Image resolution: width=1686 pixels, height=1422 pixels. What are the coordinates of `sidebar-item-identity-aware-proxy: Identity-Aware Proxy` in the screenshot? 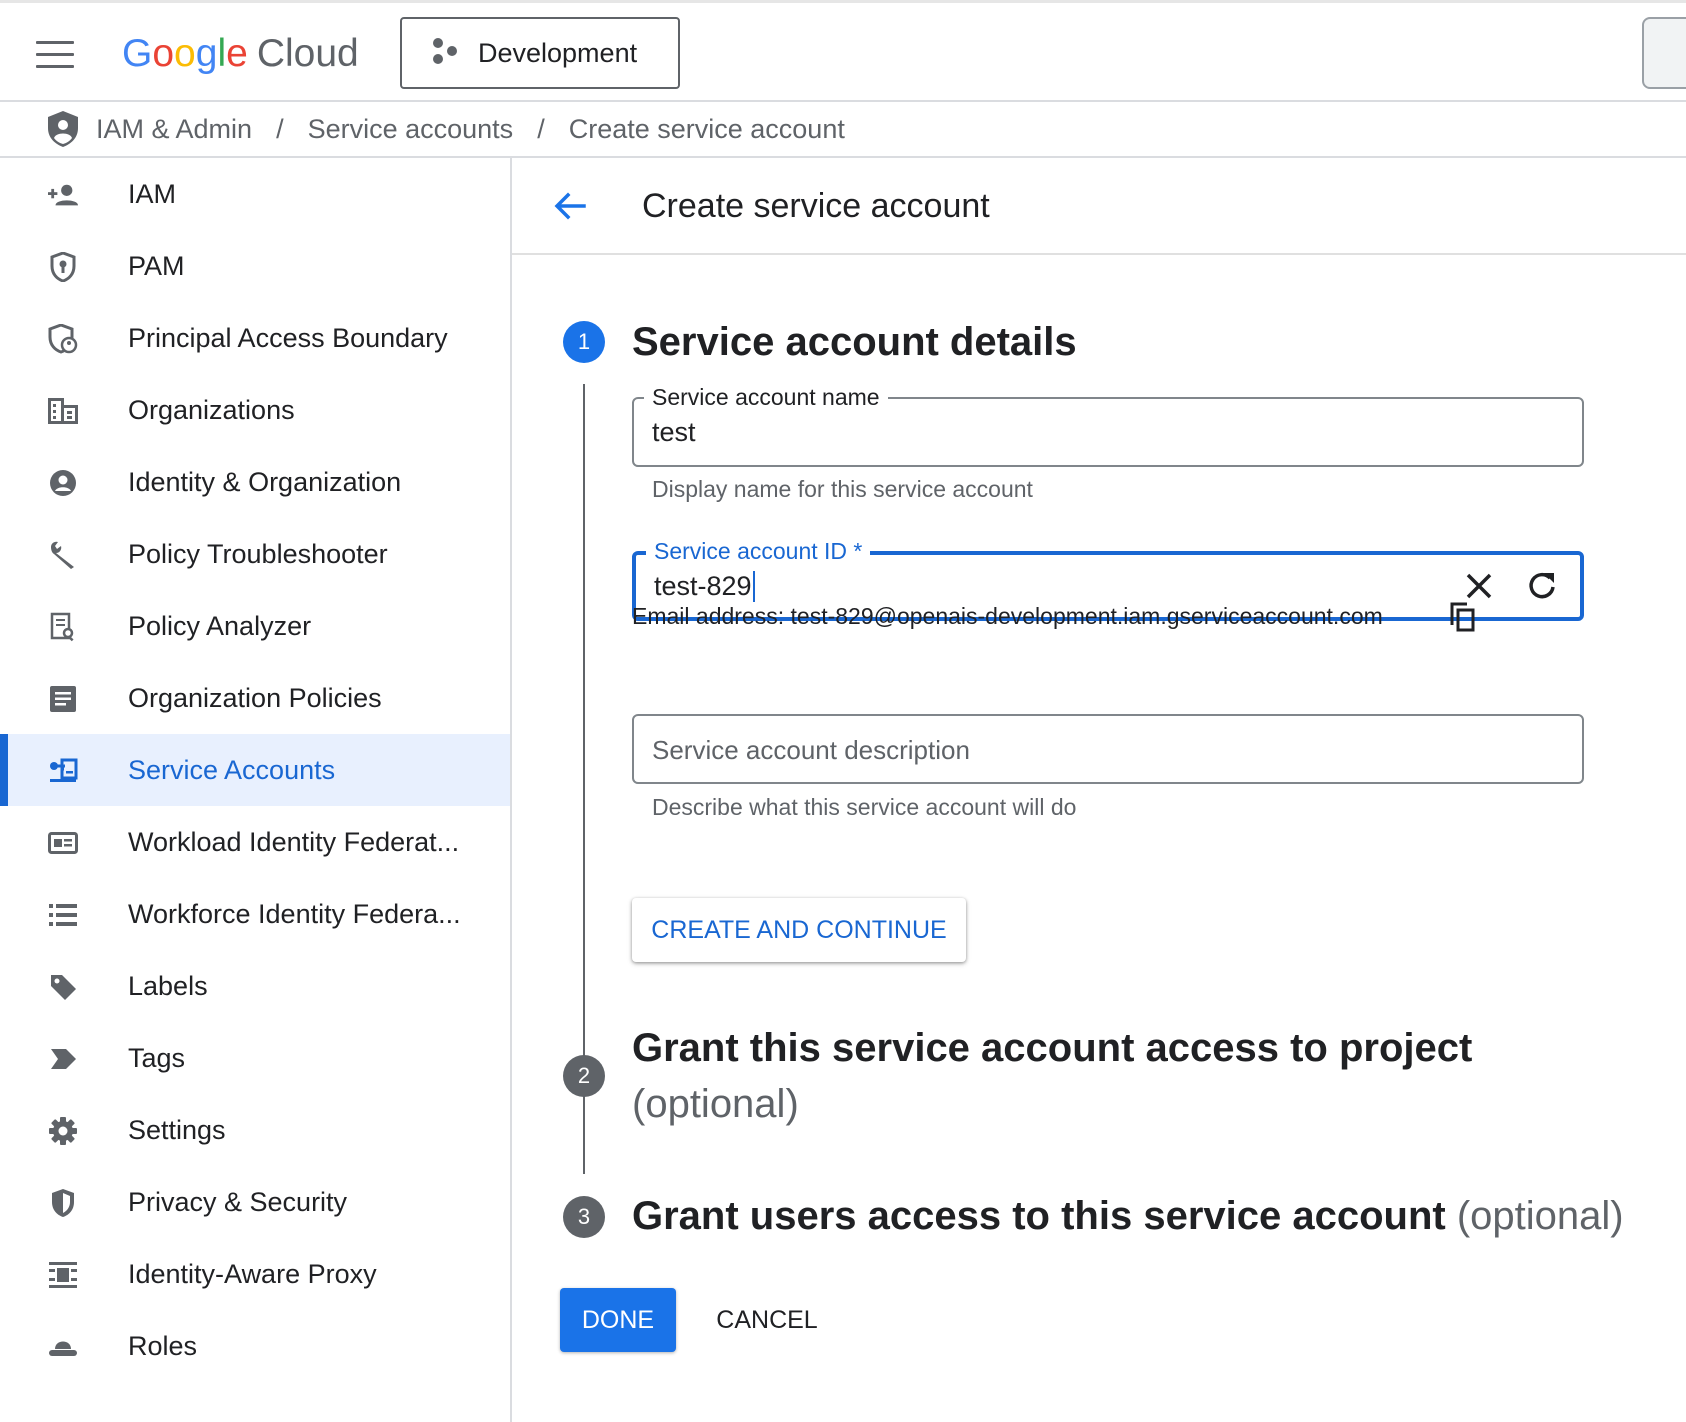 It's located at (255, 1274).